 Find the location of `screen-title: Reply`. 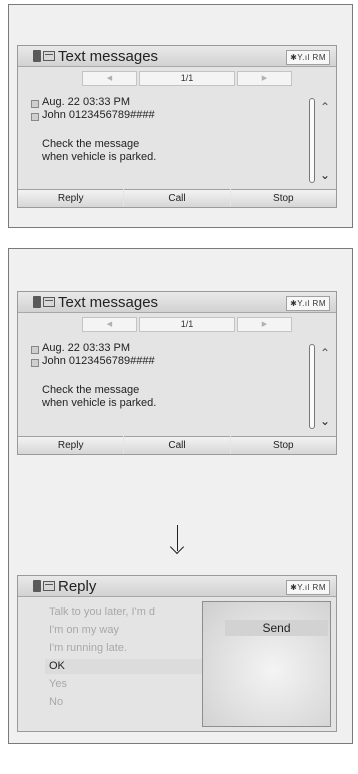

screen-title: Reply is located at coordinates (77, 586).